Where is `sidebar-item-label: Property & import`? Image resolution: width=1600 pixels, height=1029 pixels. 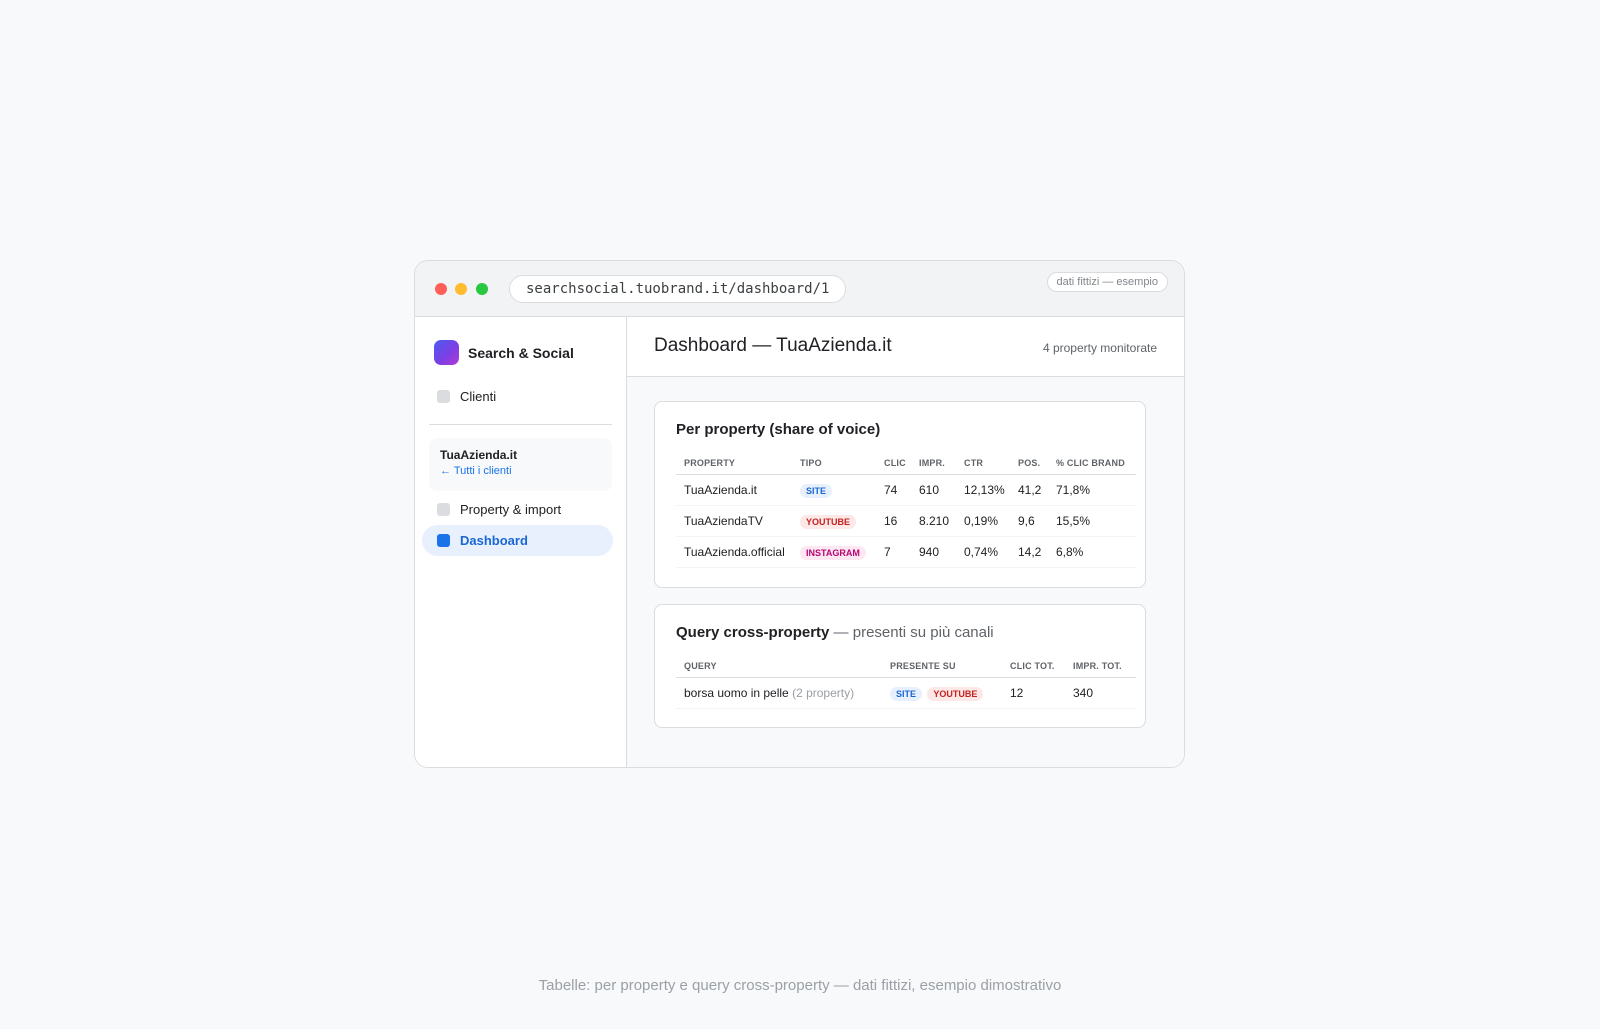 sidebar-item-label: Property & import is located at coordinates (511, 509).